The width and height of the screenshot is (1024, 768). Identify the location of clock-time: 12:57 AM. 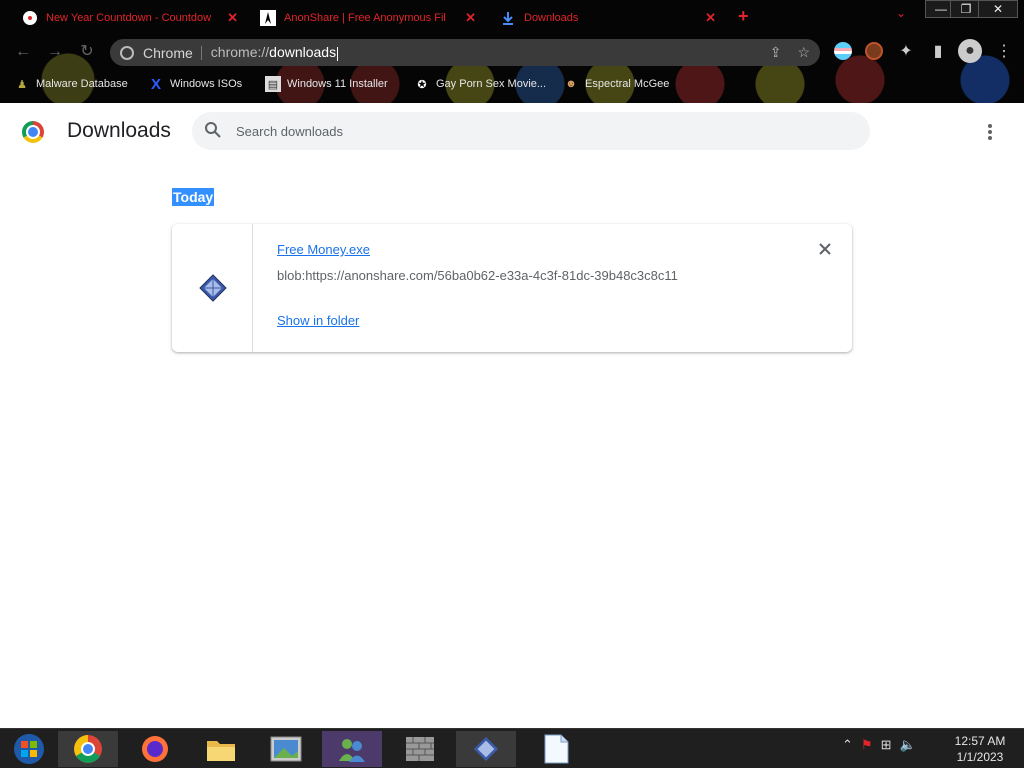
(980, 741).